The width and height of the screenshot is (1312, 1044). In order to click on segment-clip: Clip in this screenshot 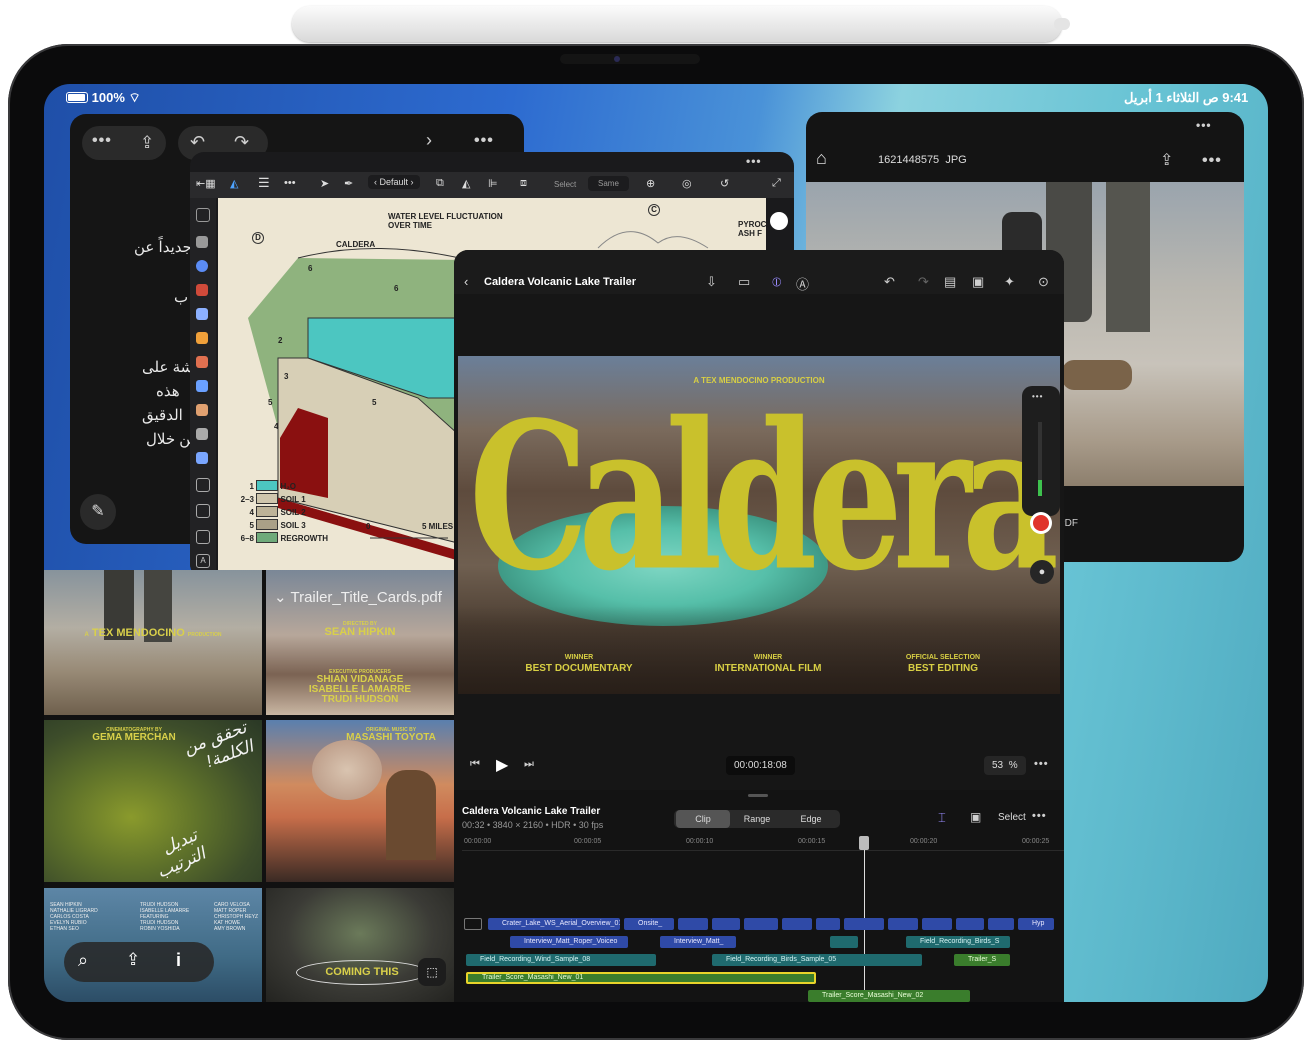, I will do `click(703, 819)`.